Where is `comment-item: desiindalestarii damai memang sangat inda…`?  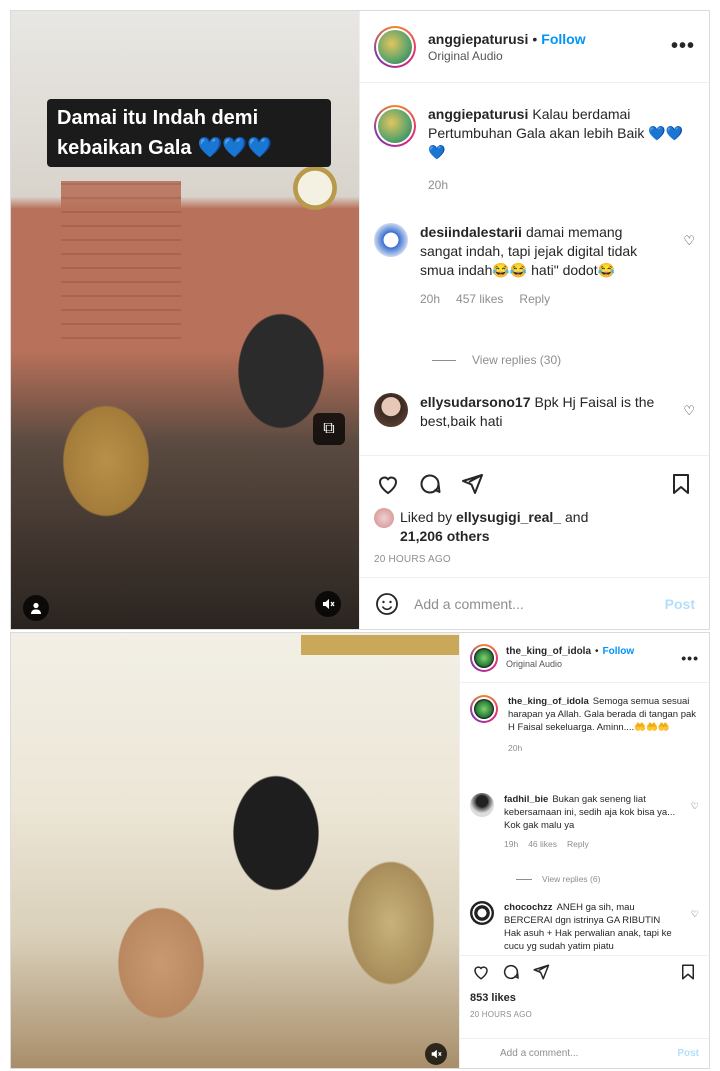
comment-item: desiindalestarii damai memang sangat inda… is located at coordinates (534, 266).